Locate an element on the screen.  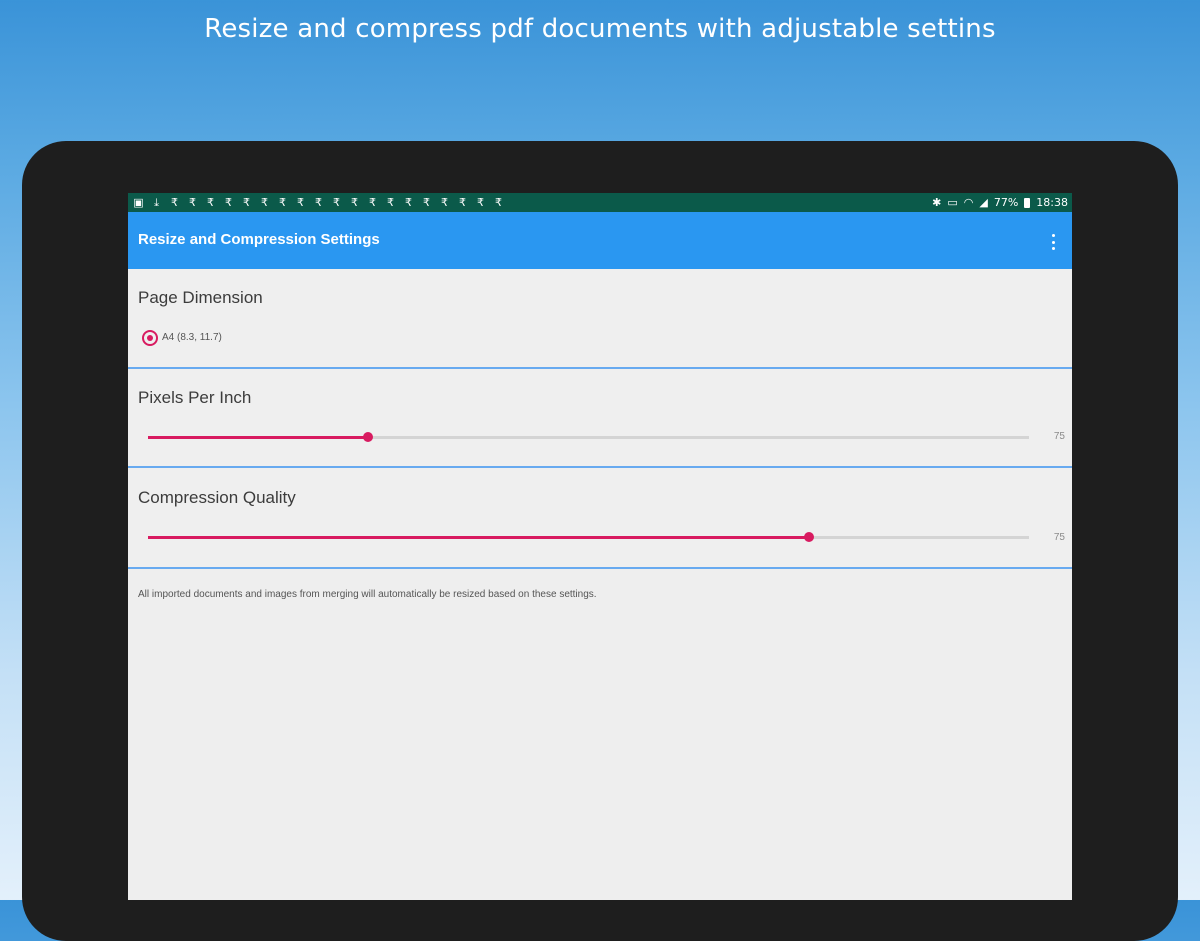
page-size-radio is located at coordinates (150, 338).